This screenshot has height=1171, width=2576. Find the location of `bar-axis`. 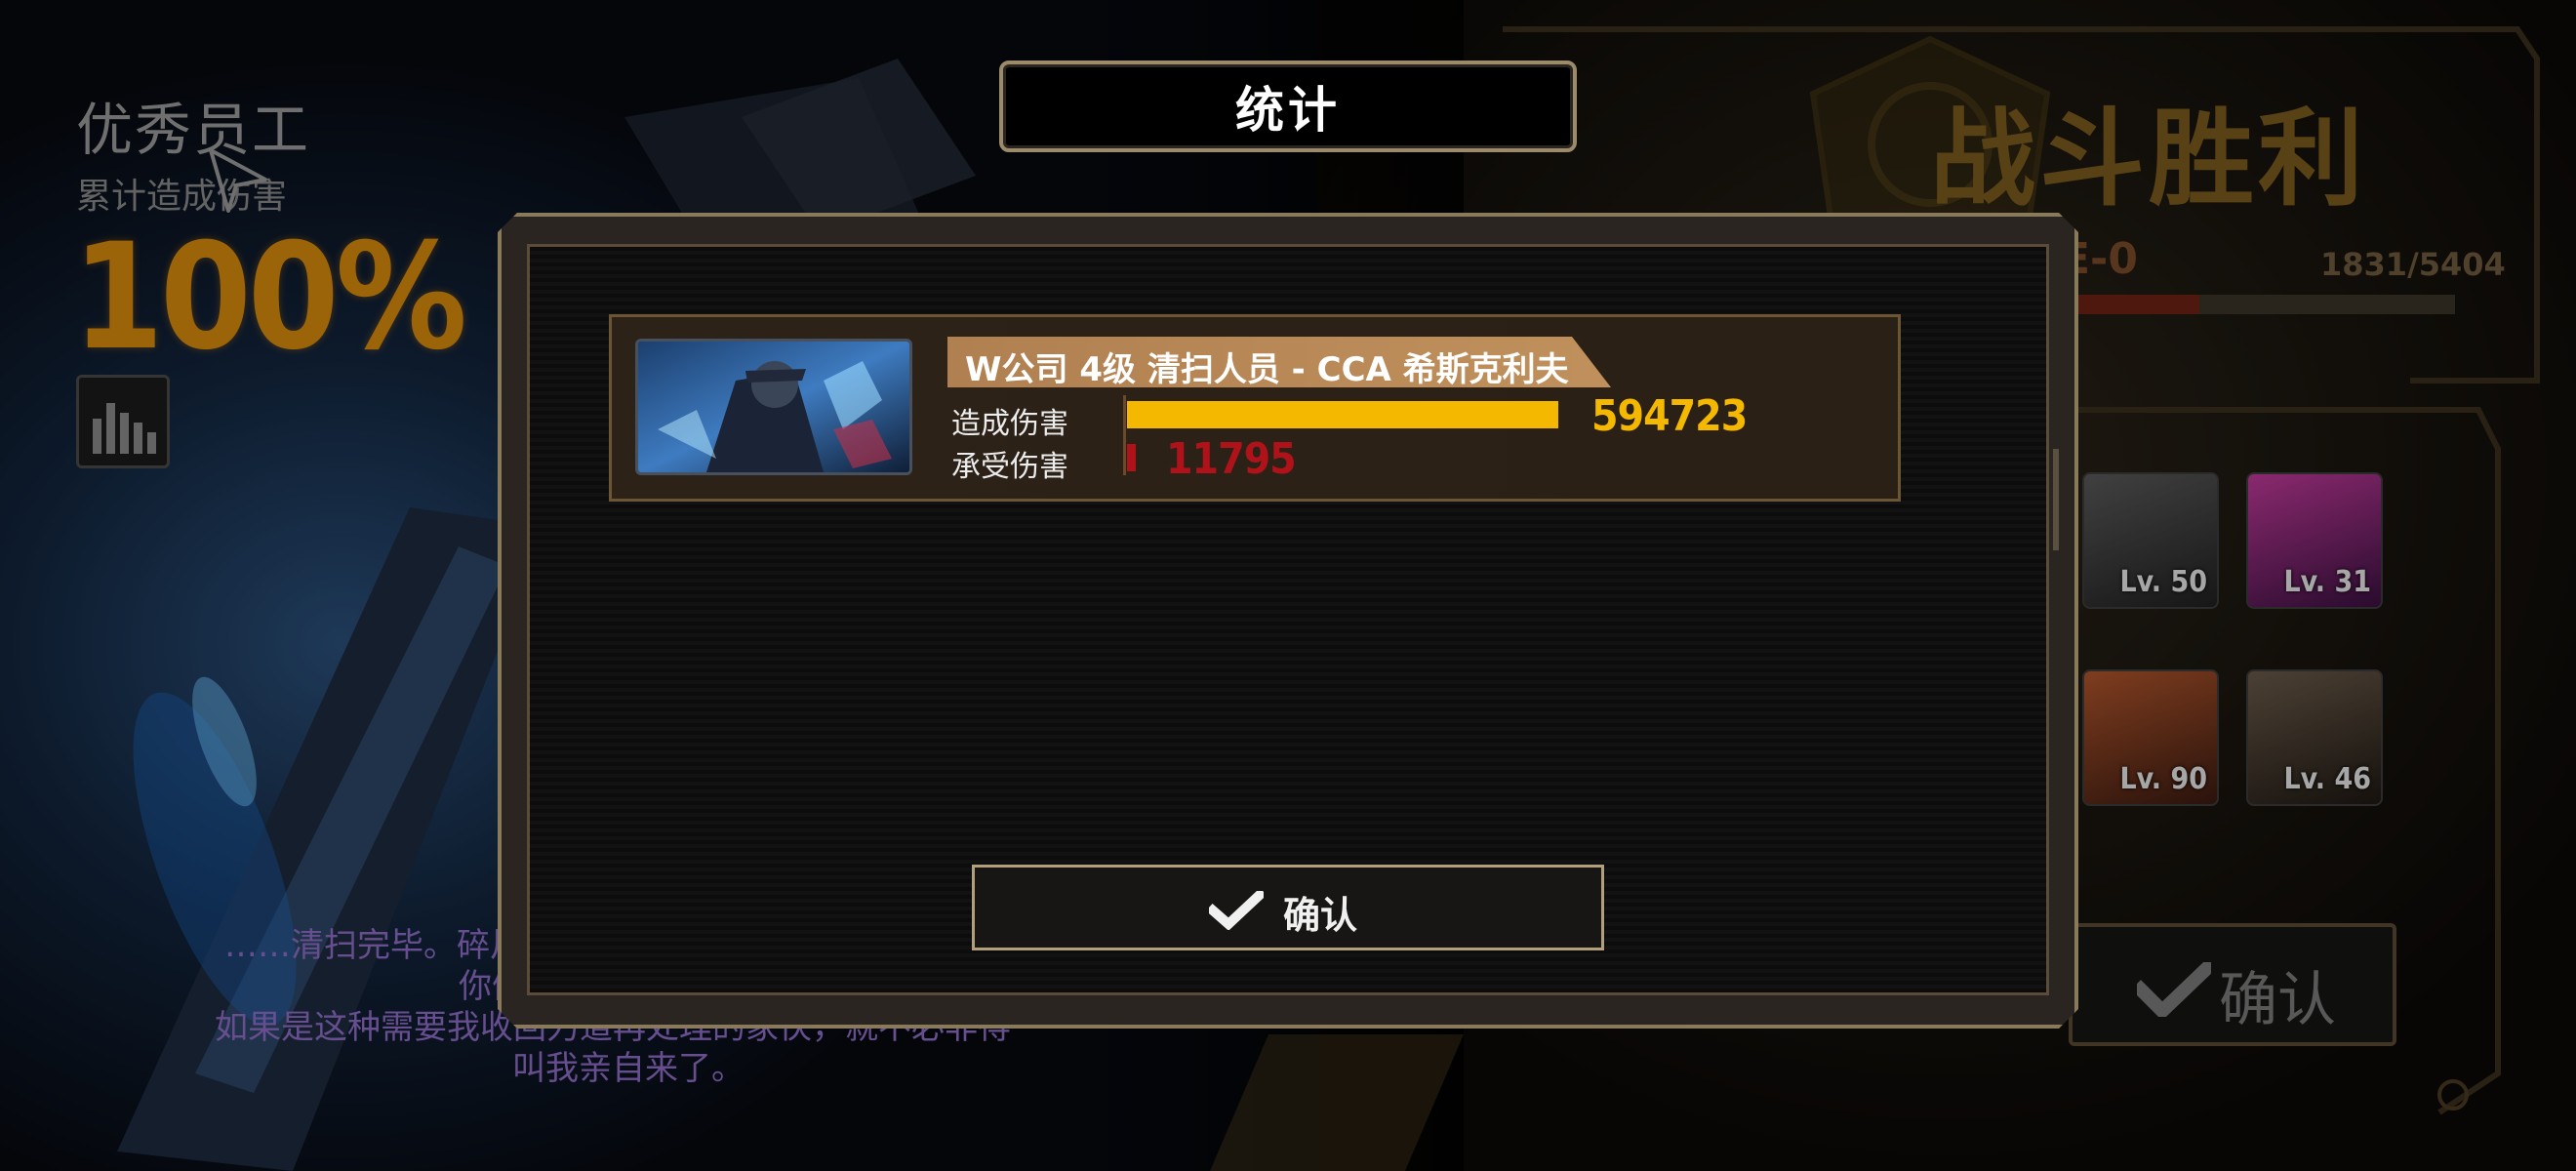

bar-axis is located at coordinates (1124, 435).